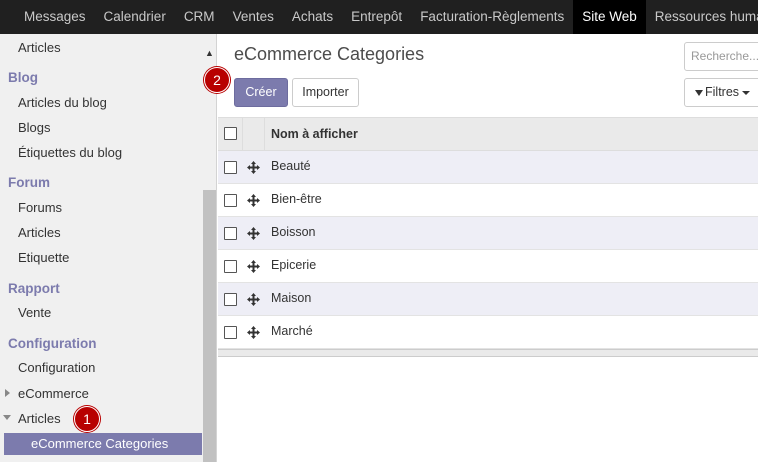 Image resolution: width=758 pixels, height=462 pixels. What do you see at coordinates (488, 266) in the screenshot?
I see `table-row: Epicerie` at bounding box center [488, 266].